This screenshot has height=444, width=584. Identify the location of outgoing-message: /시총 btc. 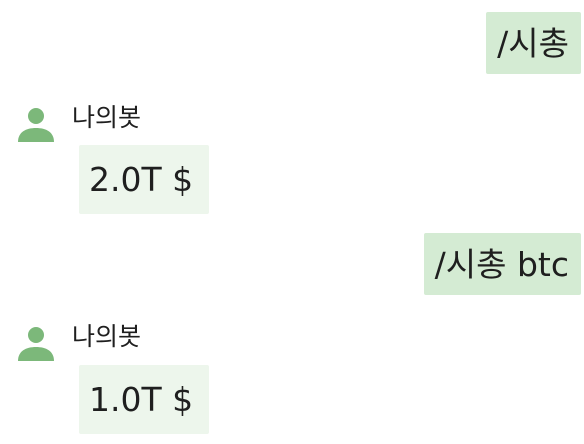
(502, 264).